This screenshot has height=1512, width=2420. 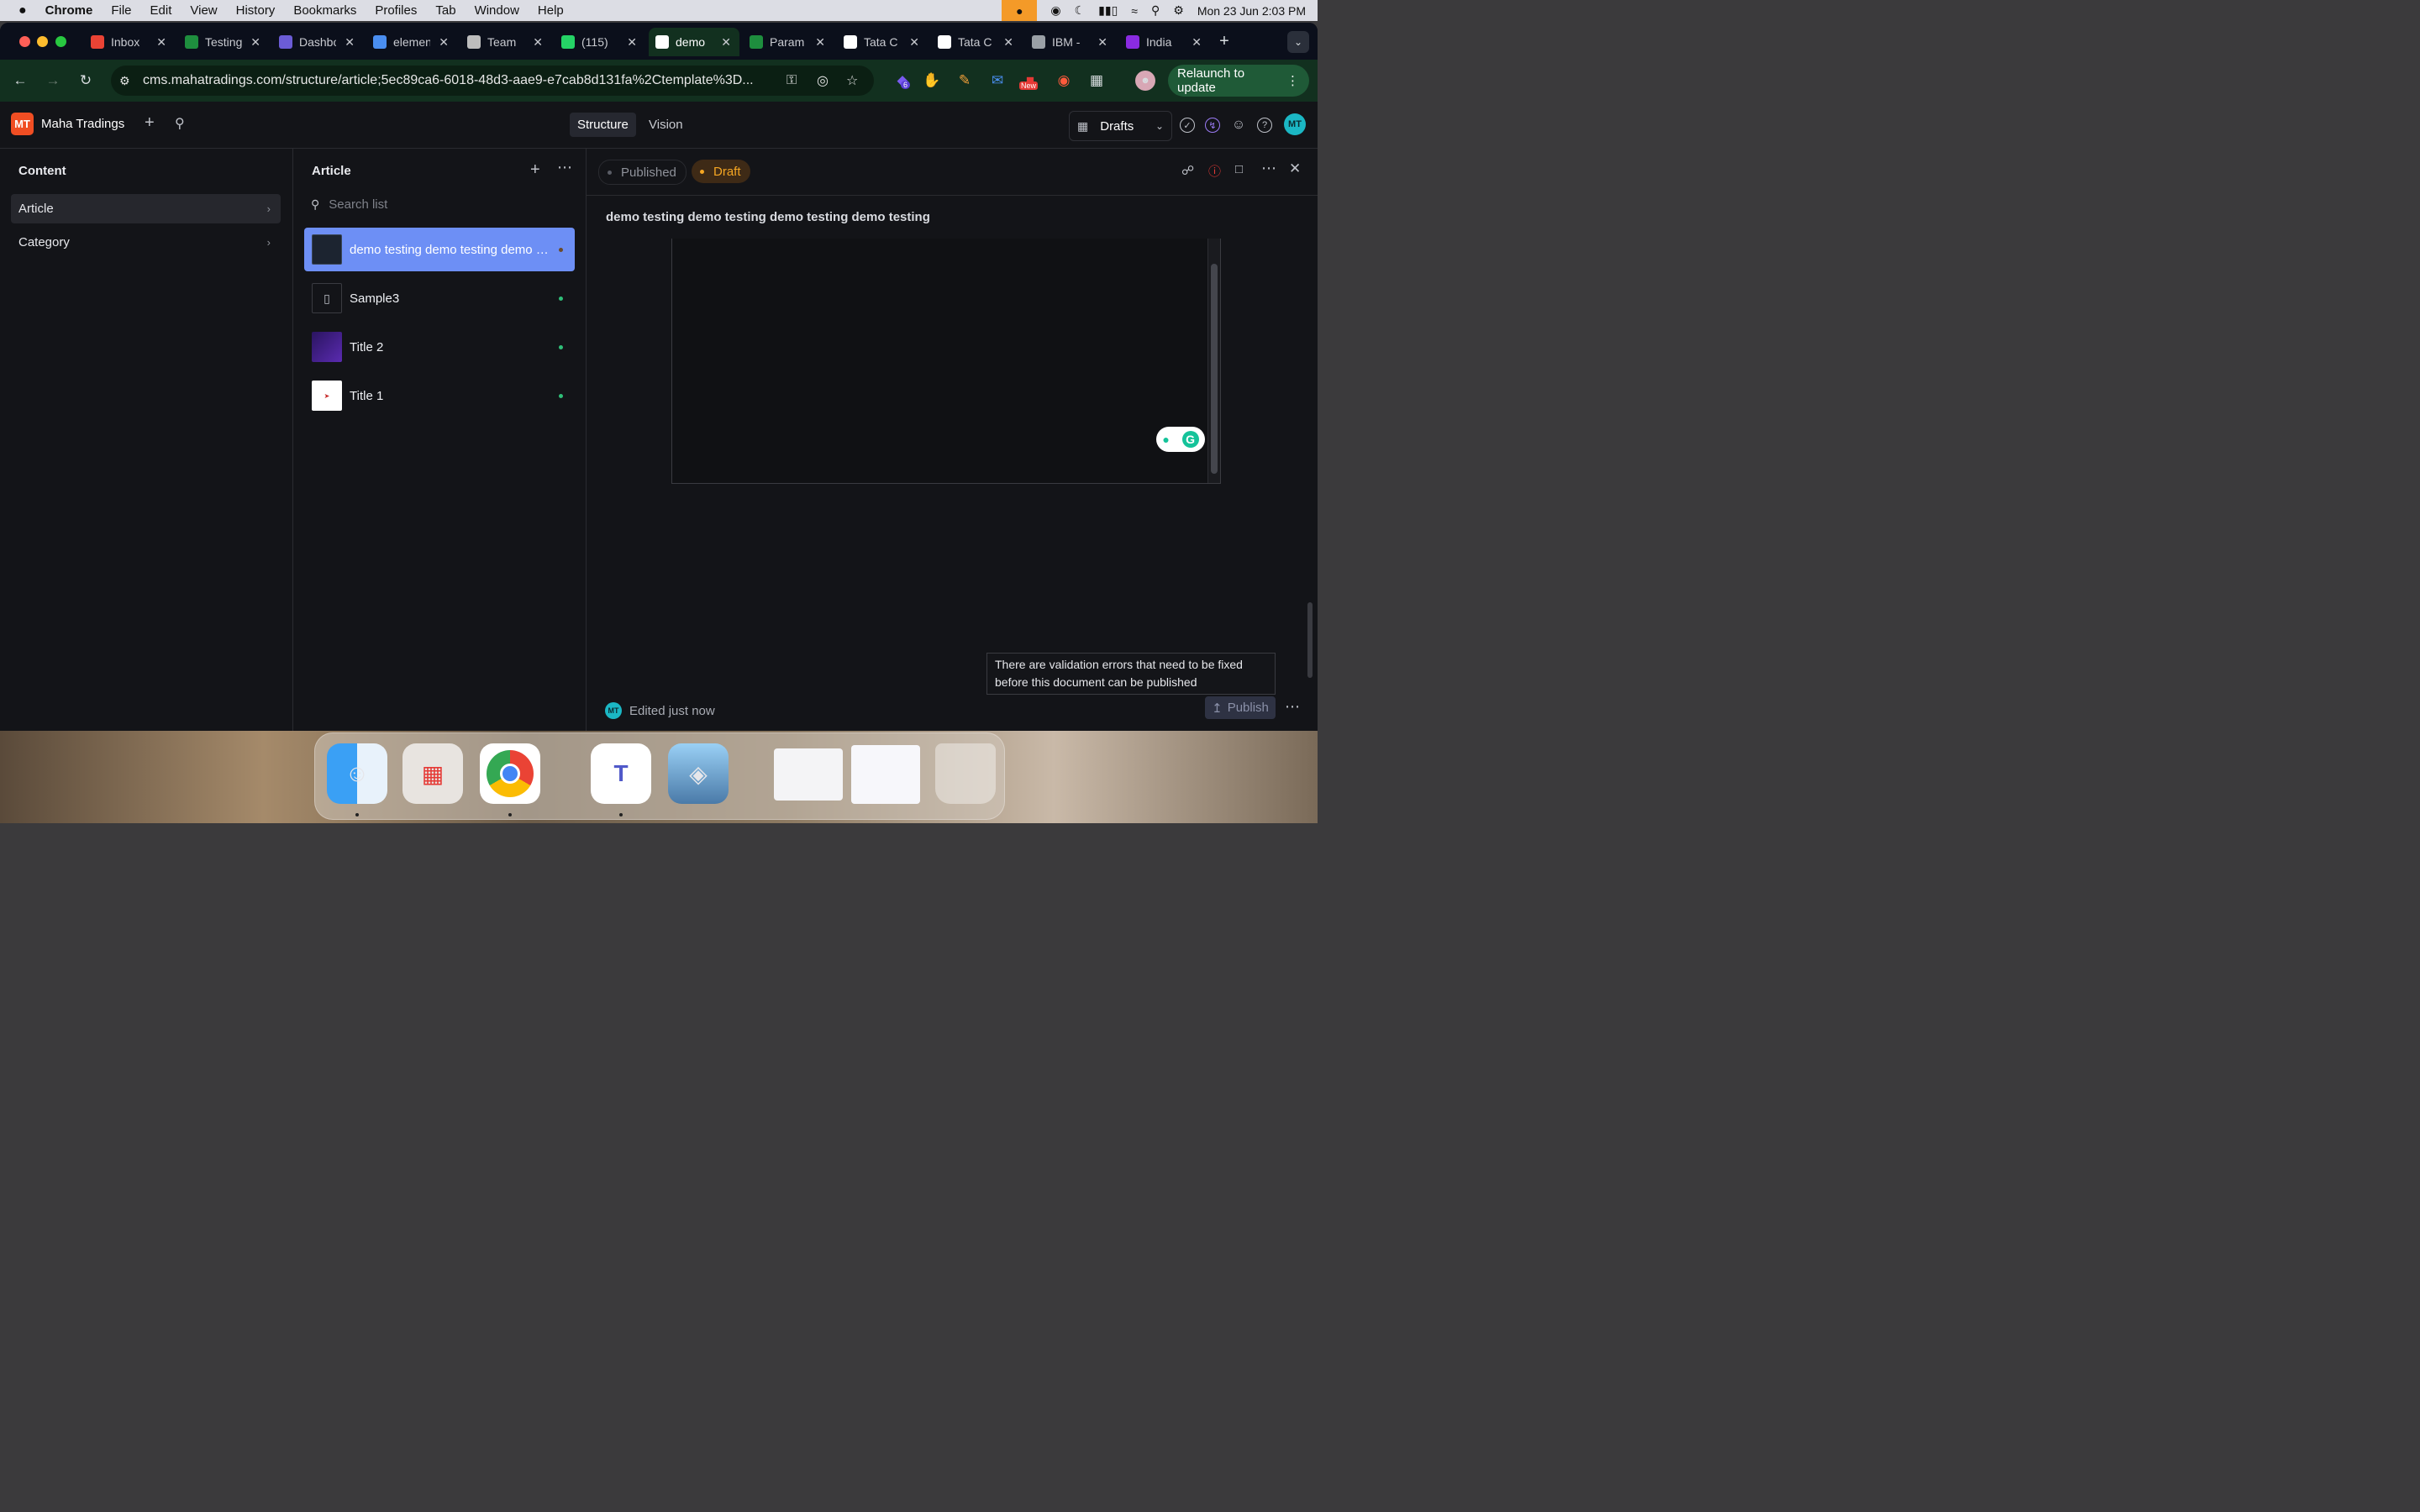 What do you see at coordinates (69, 10) in the screenshot?
I see `menu-app-name: Chrome` at bounding box center [69, 10].